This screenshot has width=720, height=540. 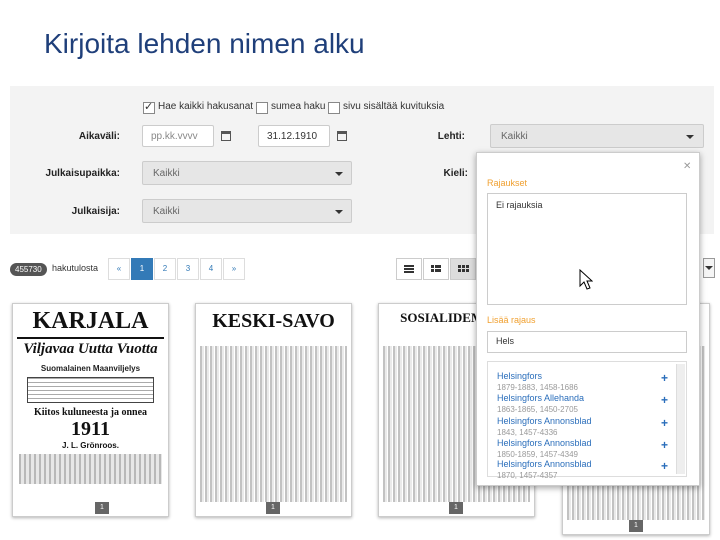 What do you see at coordinates (178, 136) in the screenshot?
I see `date-from-input: pp.kk.vvvv` at bounding box center [178, 136].